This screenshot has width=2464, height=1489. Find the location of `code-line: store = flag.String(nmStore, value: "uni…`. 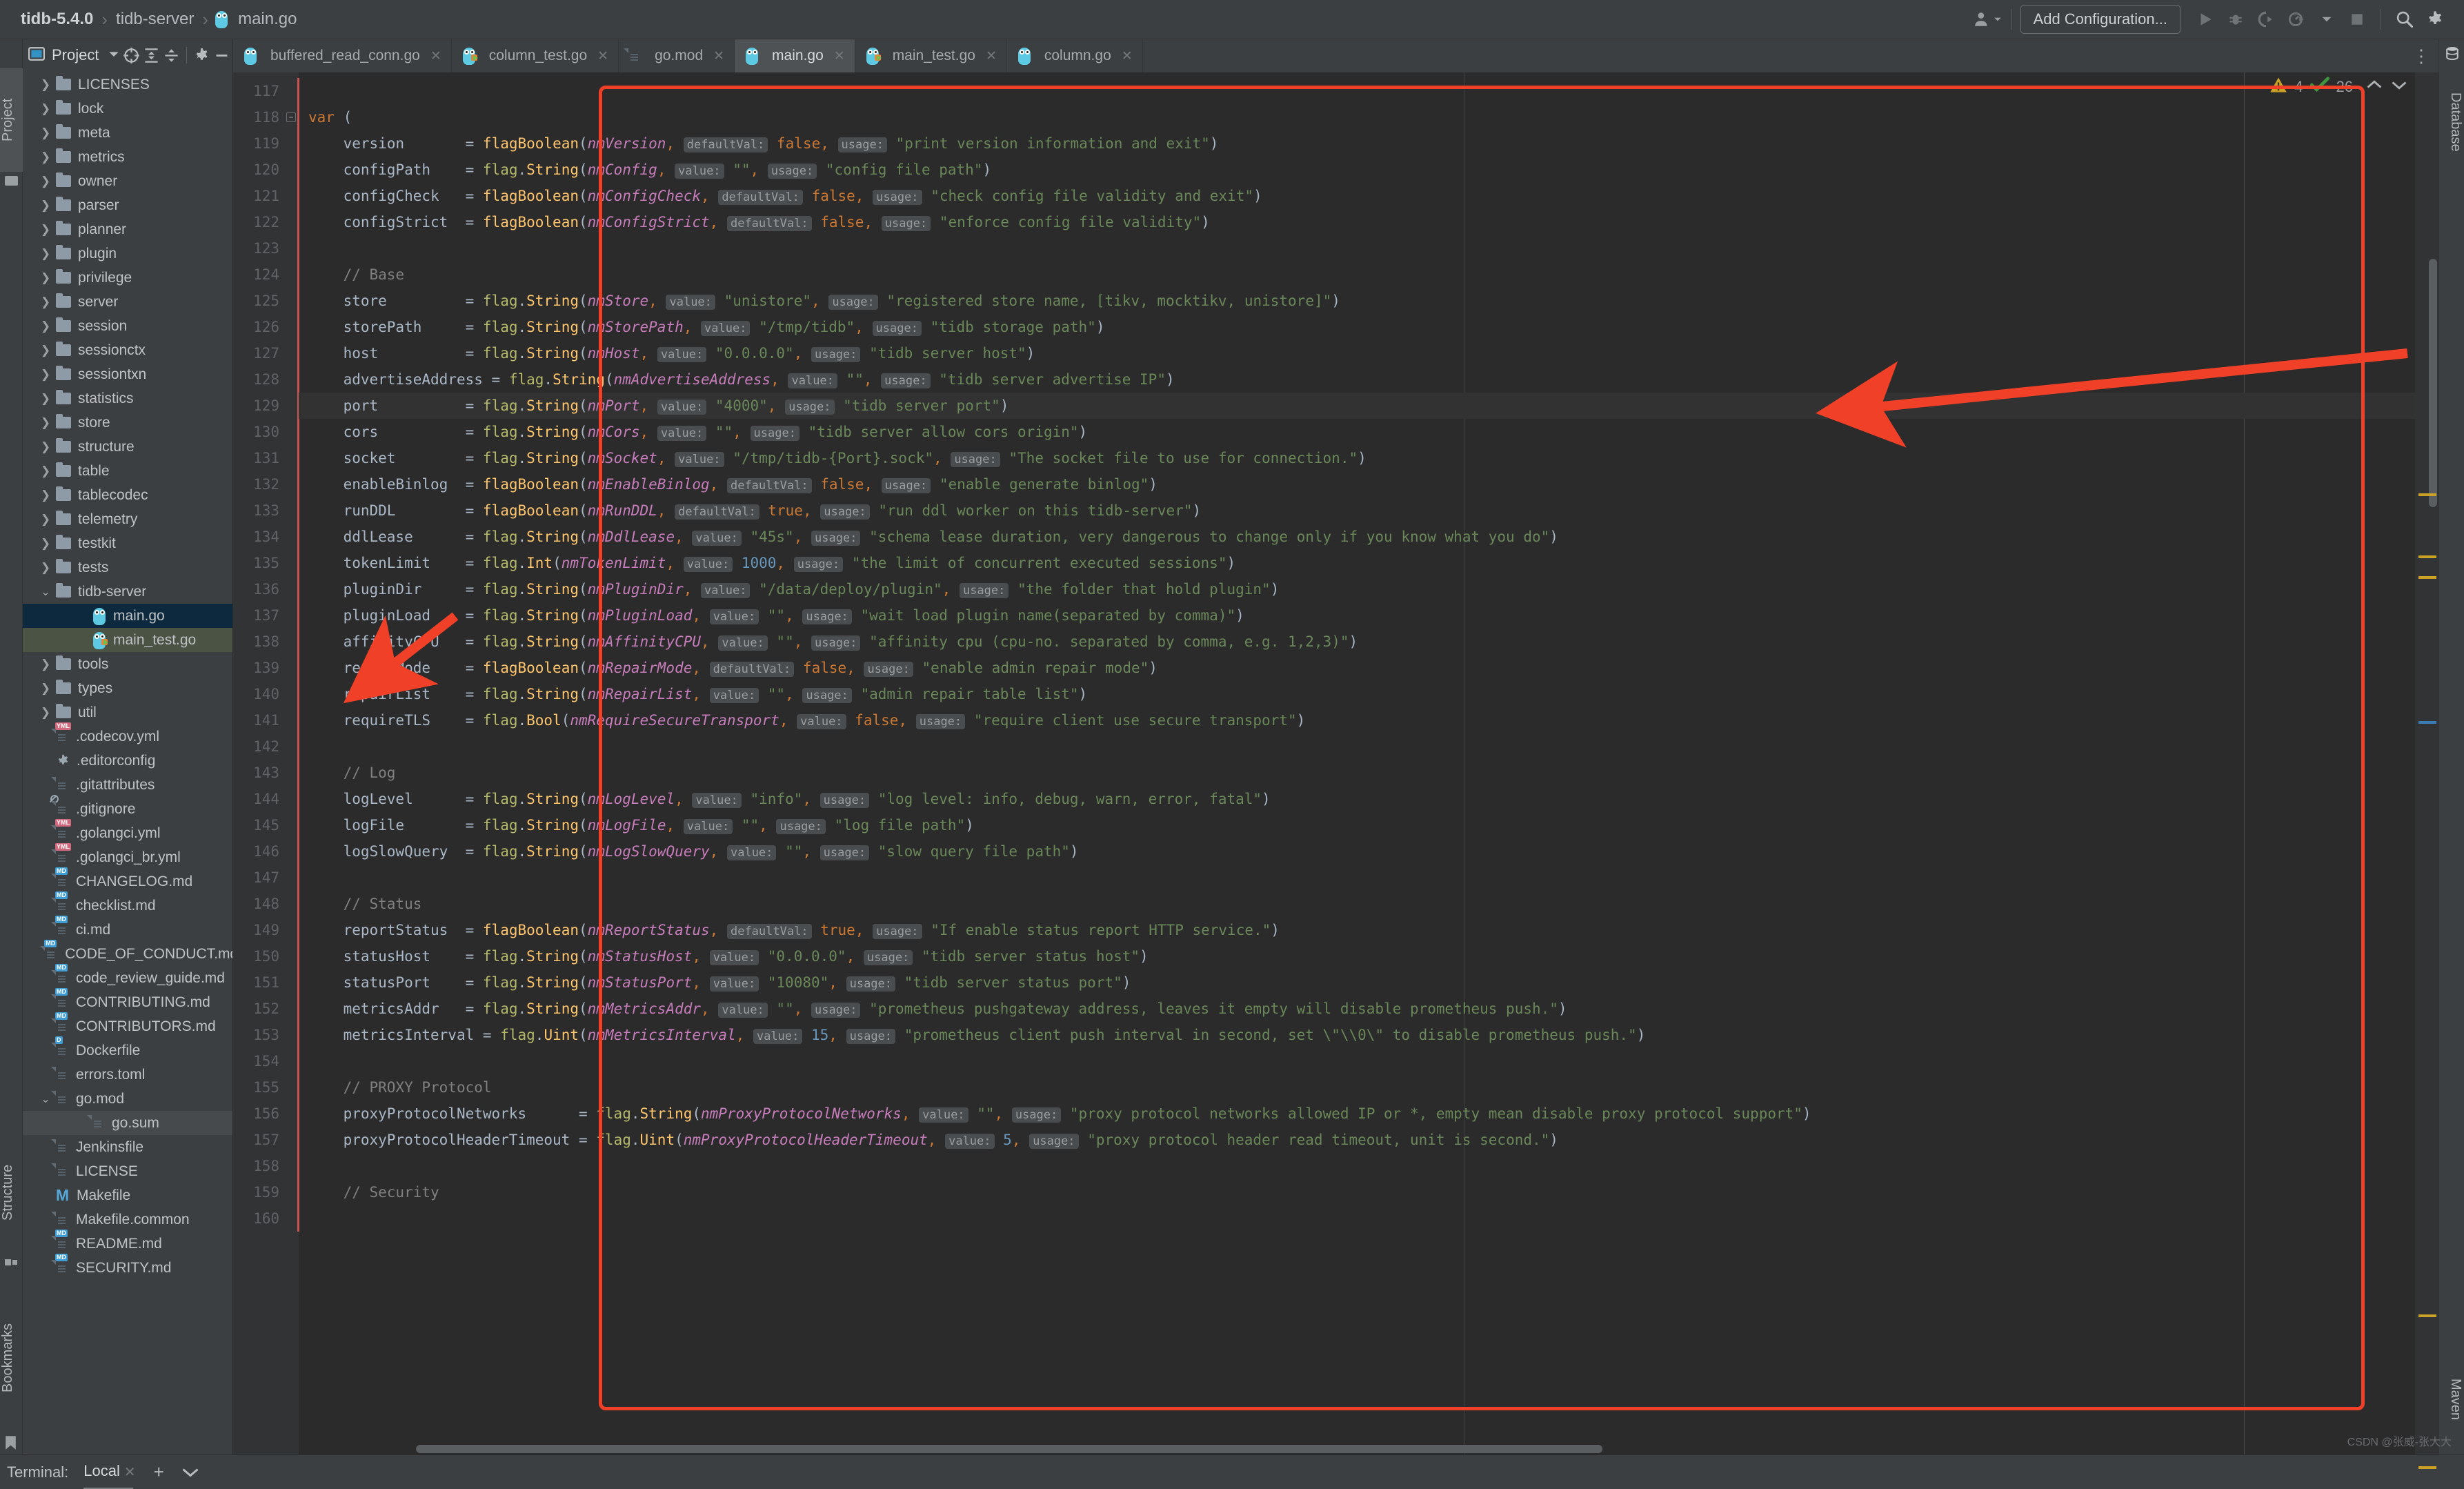

code-line: store = flag.String(nmStore, value: "uni… is located at coordinates (1357, 301).